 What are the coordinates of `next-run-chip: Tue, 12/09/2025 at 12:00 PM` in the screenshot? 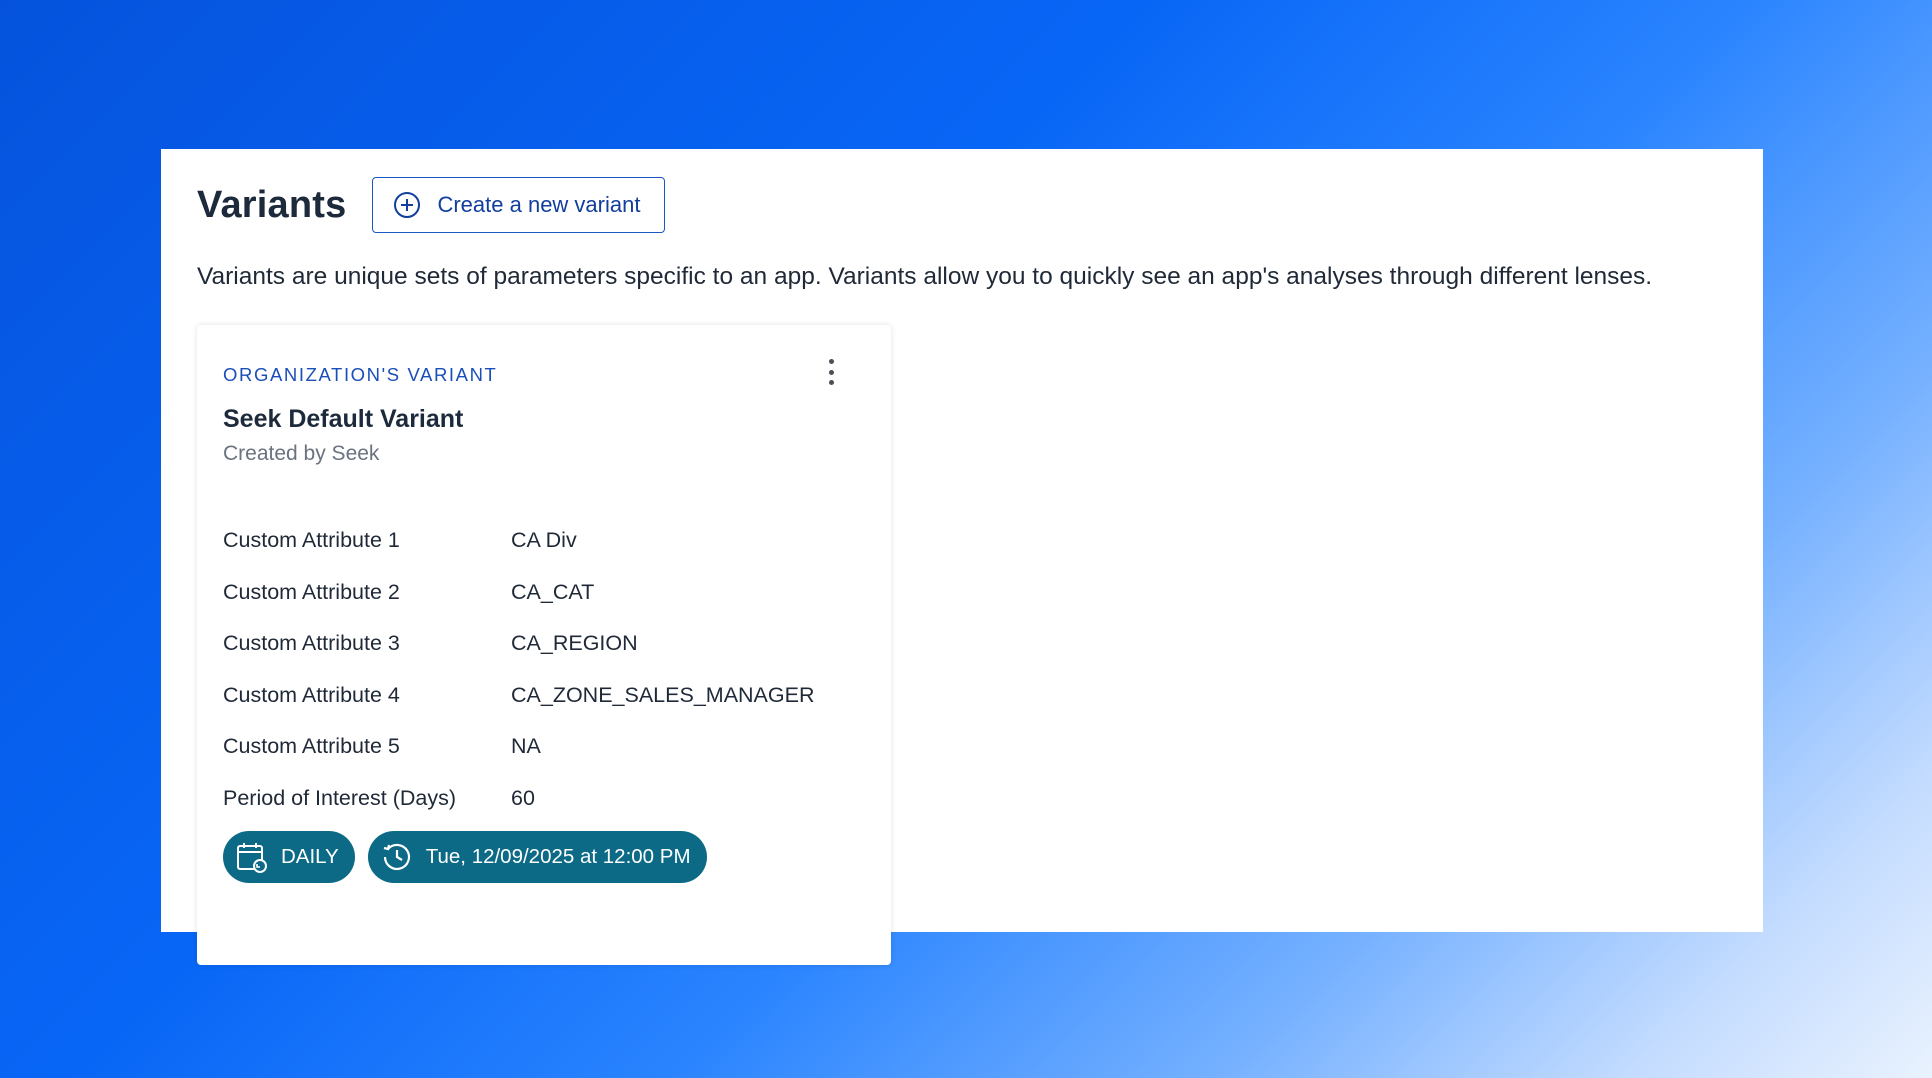 It's located at (537, 857).